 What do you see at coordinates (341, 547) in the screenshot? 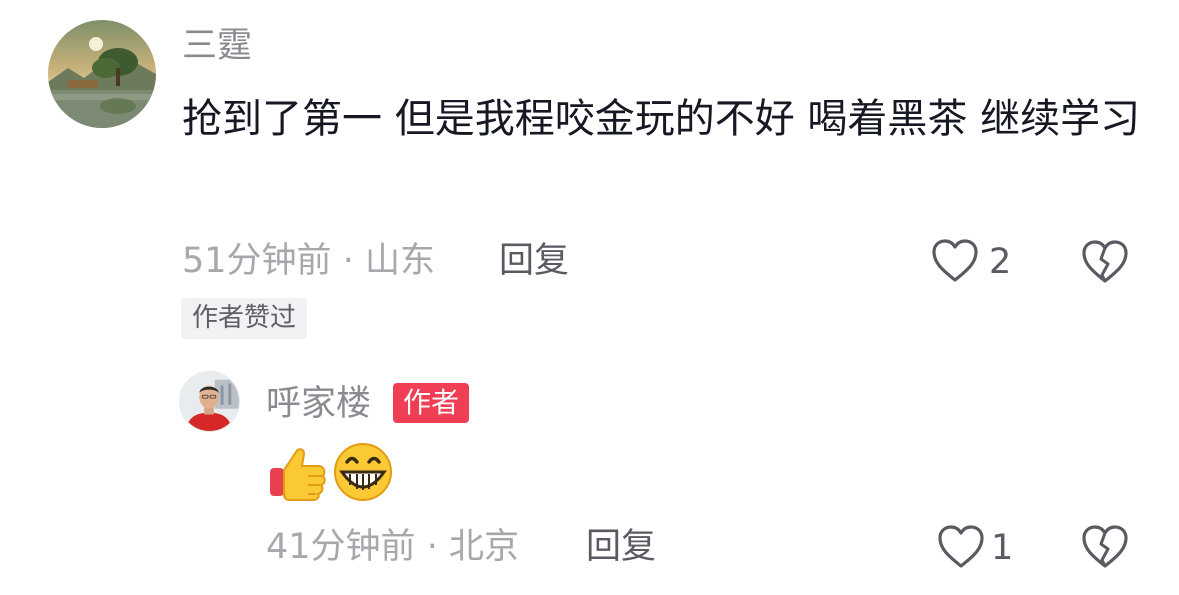
I see `reply-time: 41分钟前` at bounding box center [341, 547].